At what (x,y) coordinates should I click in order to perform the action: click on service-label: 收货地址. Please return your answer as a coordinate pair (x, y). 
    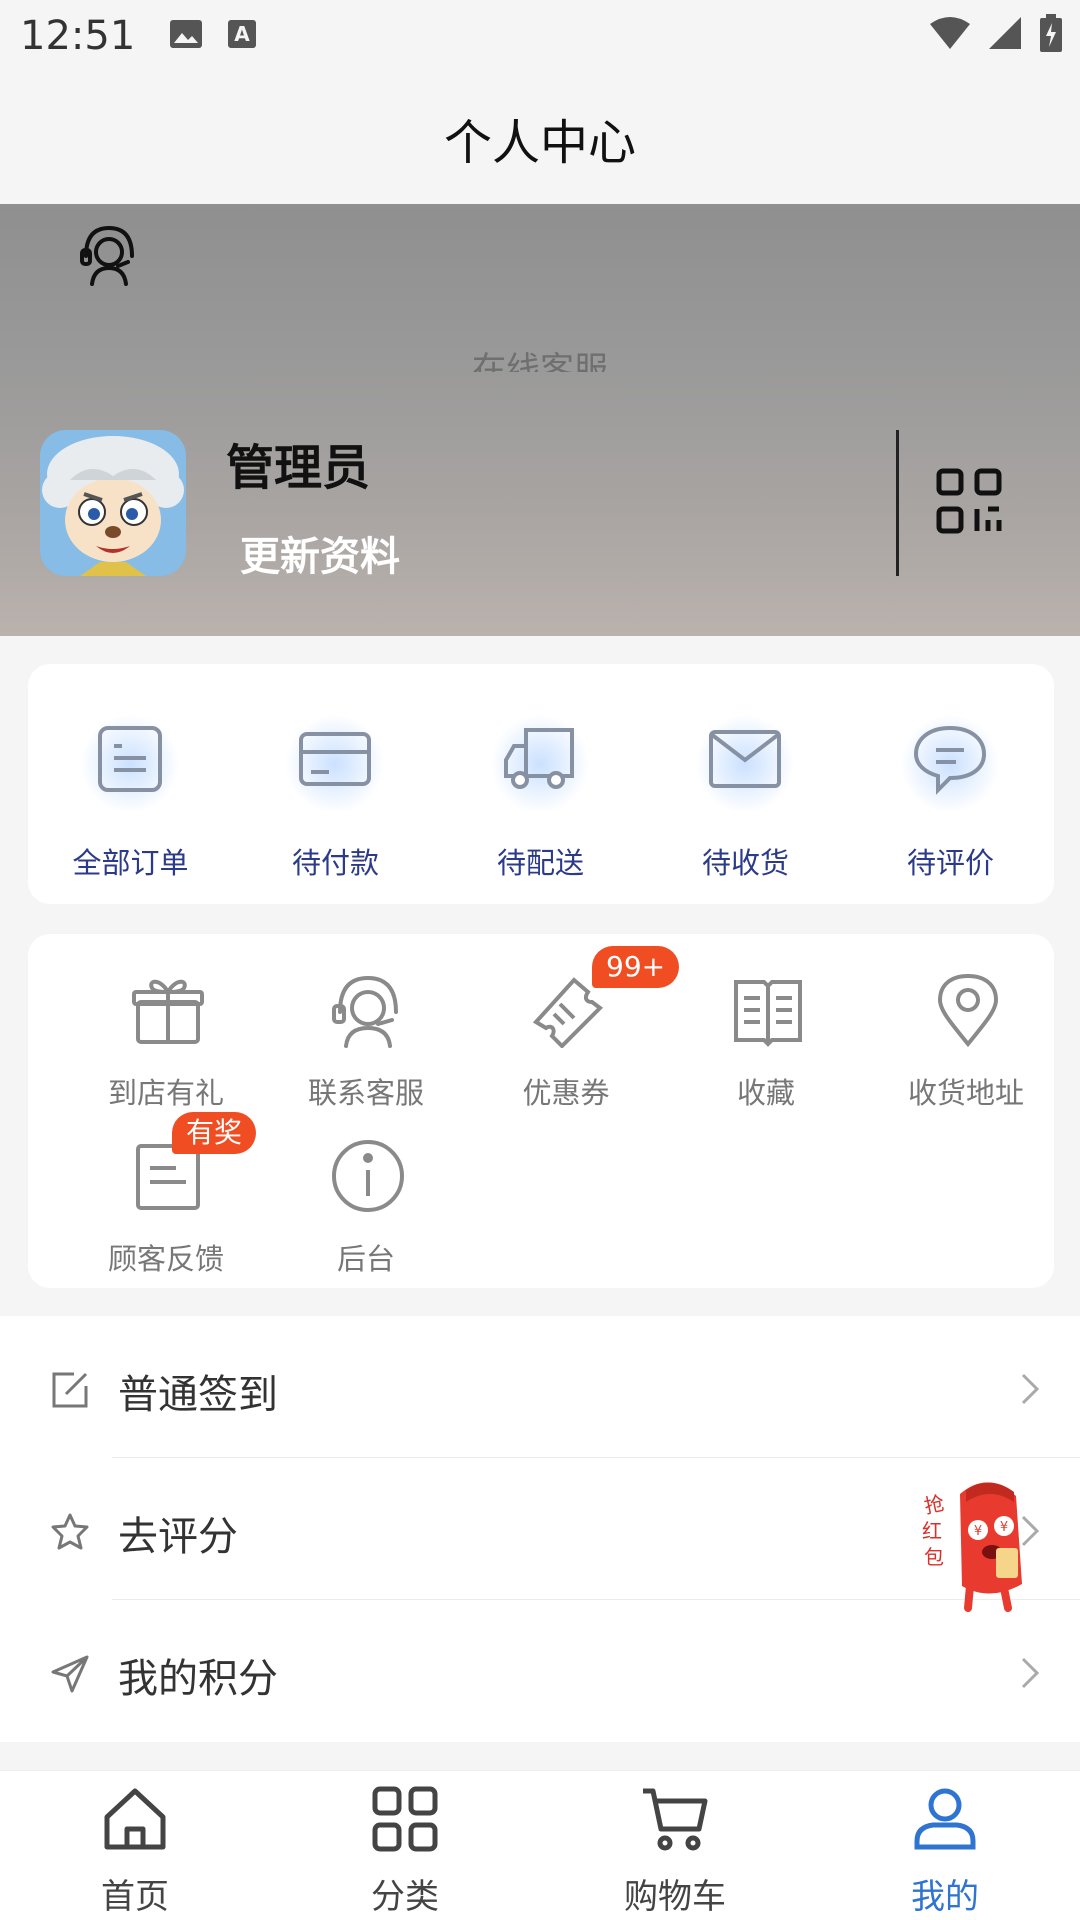
    Looking at the image, I should click on (965, 1093).